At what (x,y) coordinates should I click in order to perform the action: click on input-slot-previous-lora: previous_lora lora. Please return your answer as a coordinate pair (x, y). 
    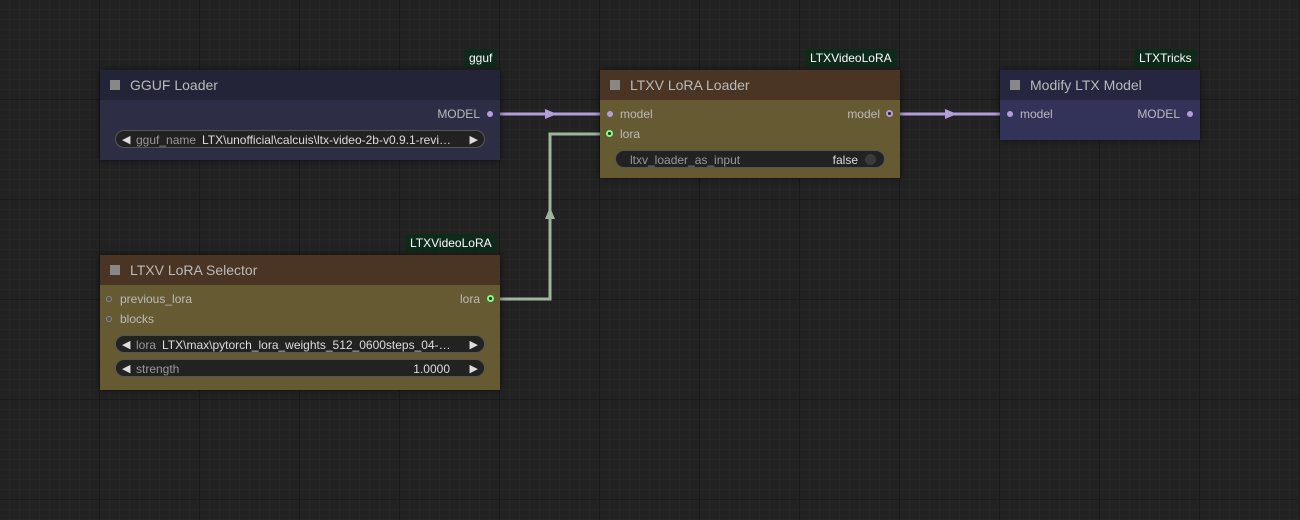
    Looking at the image, I should click on (300, 299).